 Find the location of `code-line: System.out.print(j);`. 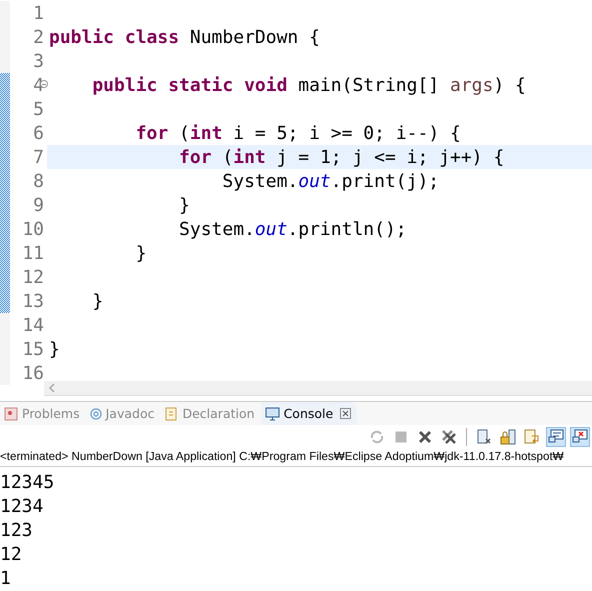

code-line: System.out.print(j); is located at coordinates (330, 181).